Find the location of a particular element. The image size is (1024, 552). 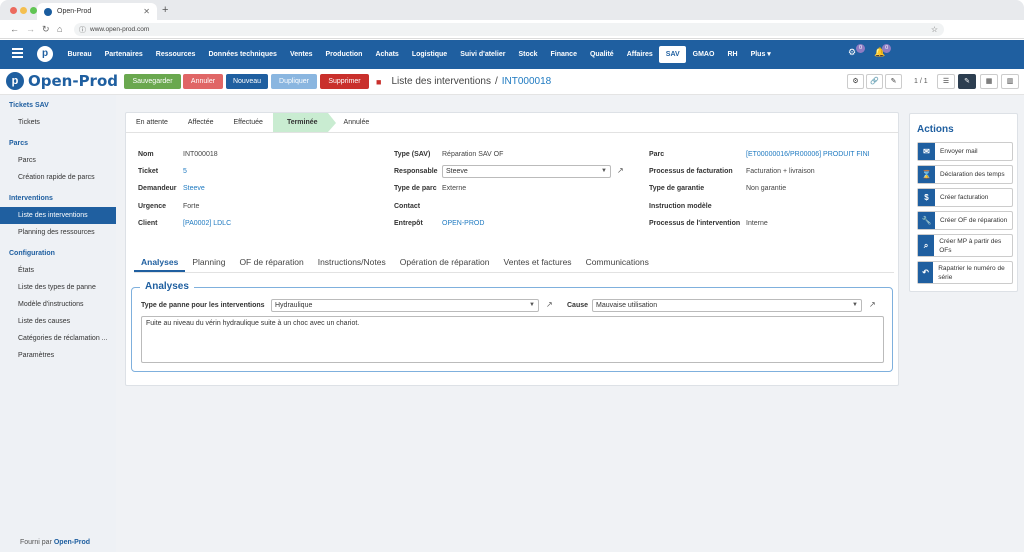

field-label-entrepot: Entrepôt is located at coordinates (408, 223).